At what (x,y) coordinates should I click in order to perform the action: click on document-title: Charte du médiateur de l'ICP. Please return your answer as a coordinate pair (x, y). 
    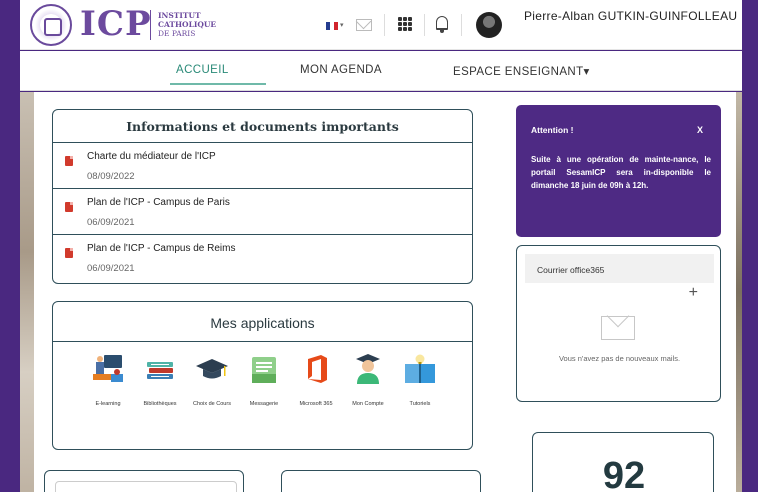
    Looking at the image, I should click on (151, 156).